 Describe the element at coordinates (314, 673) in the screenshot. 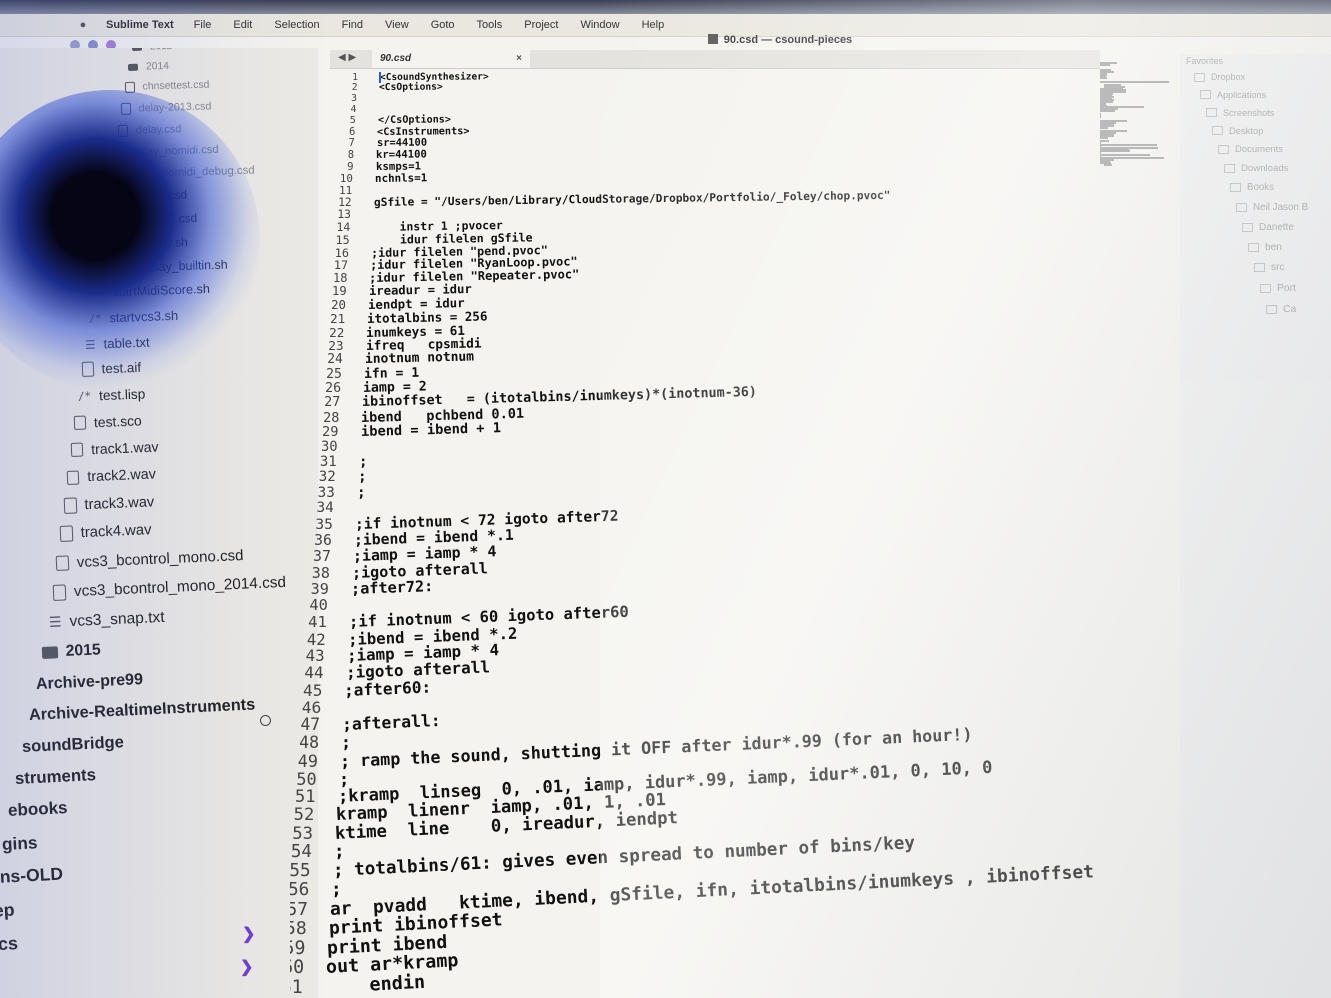

I see `line-number: 44` at that location.